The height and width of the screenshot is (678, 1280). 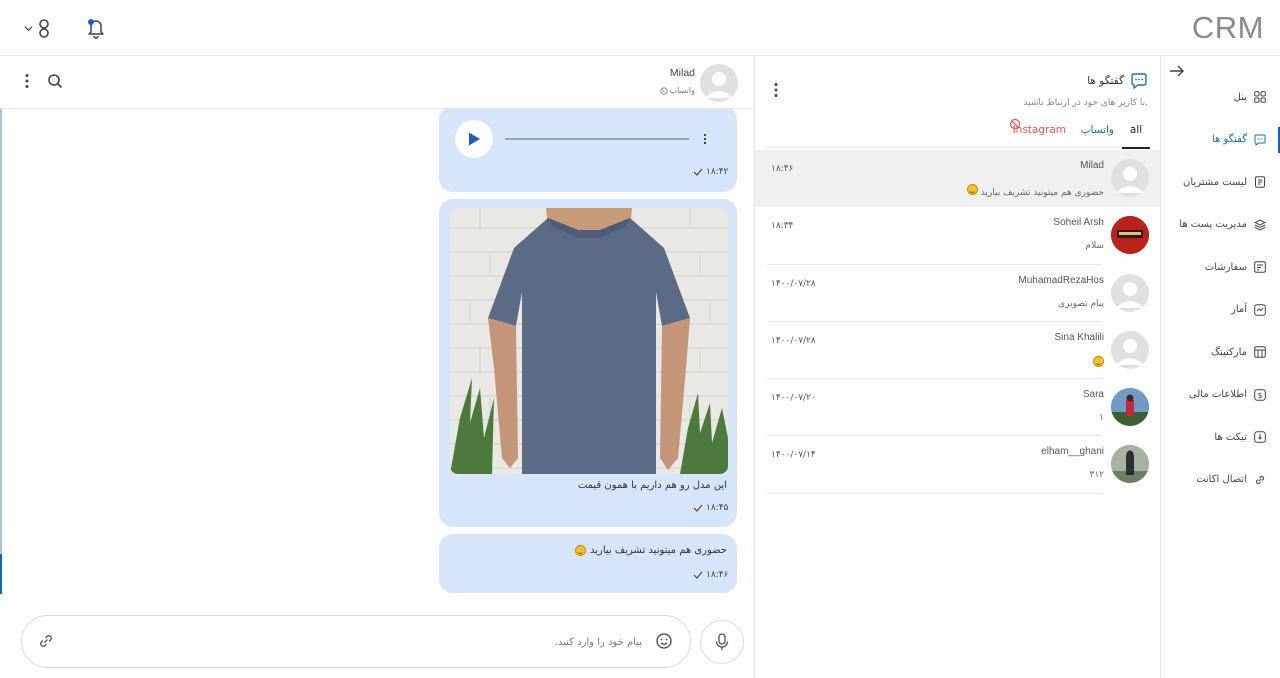 What do you see at coordinates (362, 642) in the screenshot?
I see `message-input` at bounding box center [362, 642].